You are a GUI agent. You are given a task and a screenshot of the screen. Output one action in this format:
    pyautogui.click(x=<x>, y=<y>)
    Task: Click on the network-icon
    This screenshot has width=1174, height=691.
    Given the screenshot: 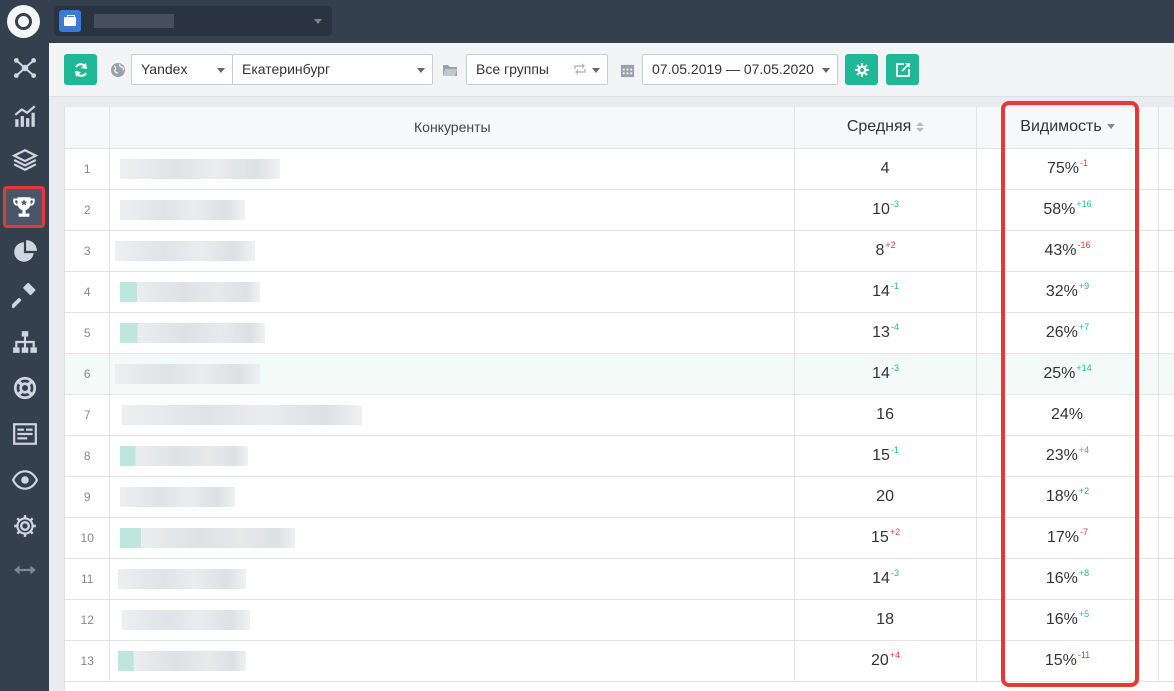 What is the action you would take?
    pyautogui.click(x=24, y=68)
    